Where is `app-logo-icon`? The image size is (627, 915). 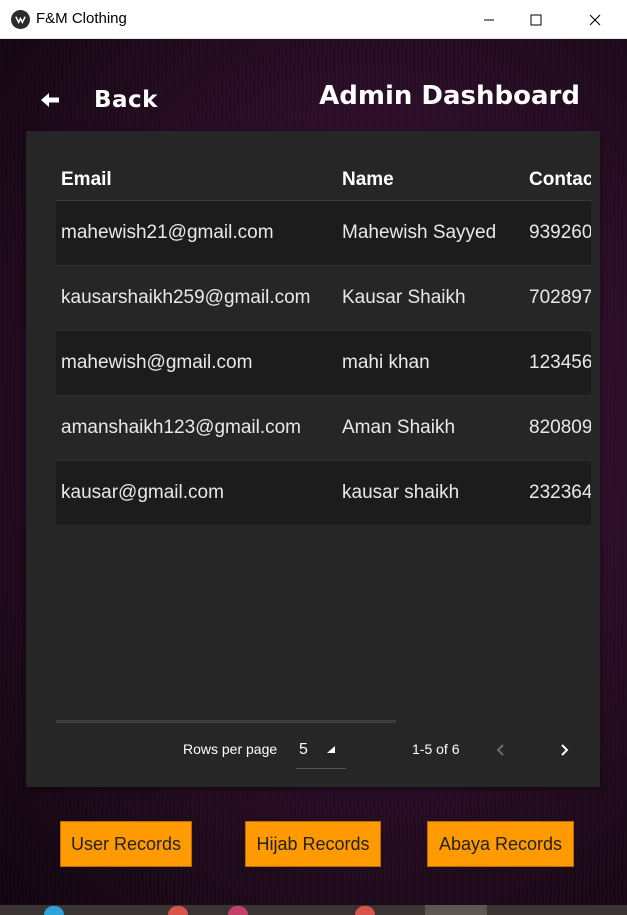
app-logo-icon is located at coordinates (20, 19).